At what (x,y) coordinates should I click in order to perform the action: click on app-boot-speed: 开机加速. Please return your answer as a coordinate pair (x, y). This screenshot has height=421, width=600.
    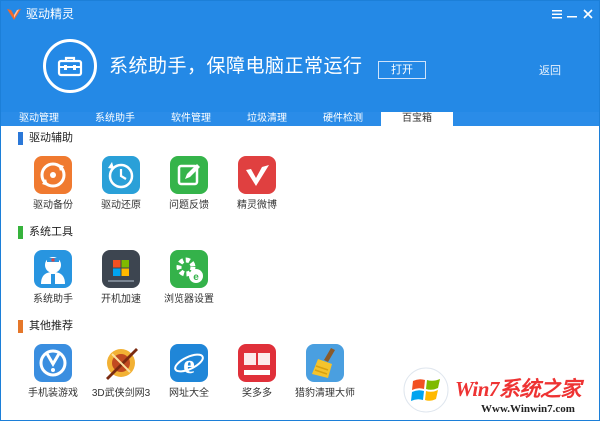
    Looking at the image, I should click on (121, 283).